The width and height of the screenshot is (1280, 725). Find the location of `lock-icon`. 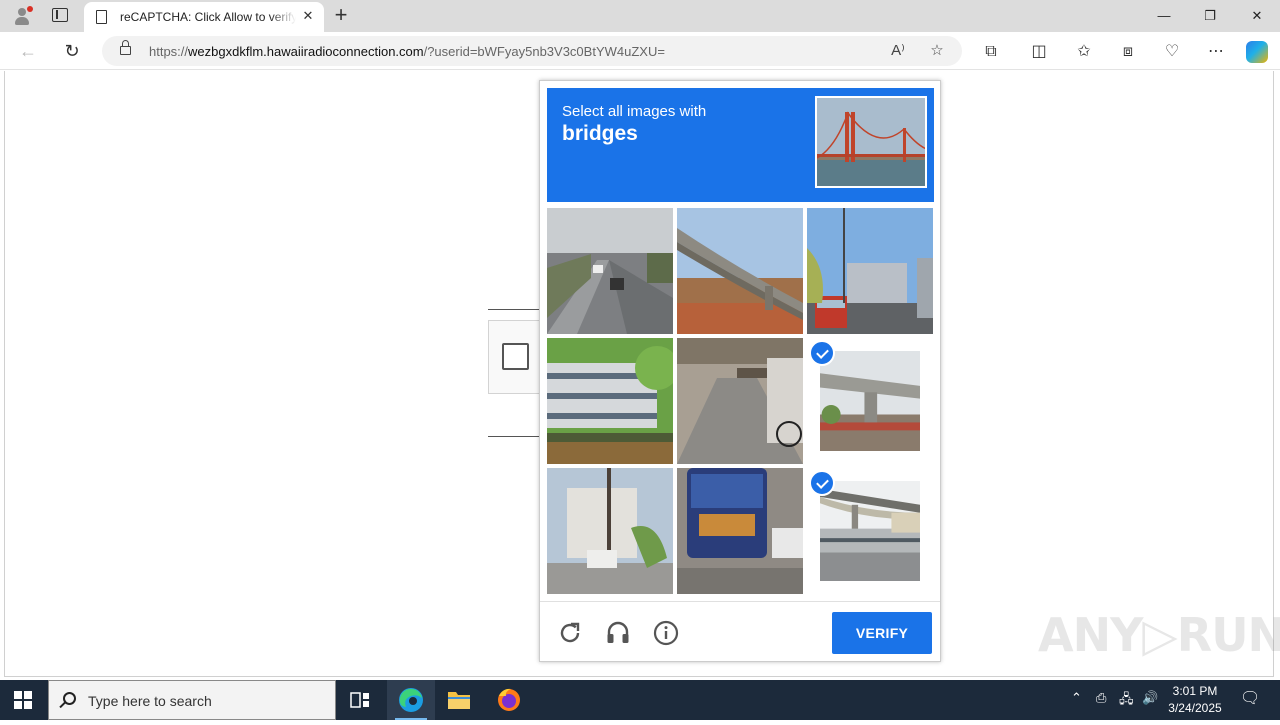

lock-icon is located at coordinates (125, 48).